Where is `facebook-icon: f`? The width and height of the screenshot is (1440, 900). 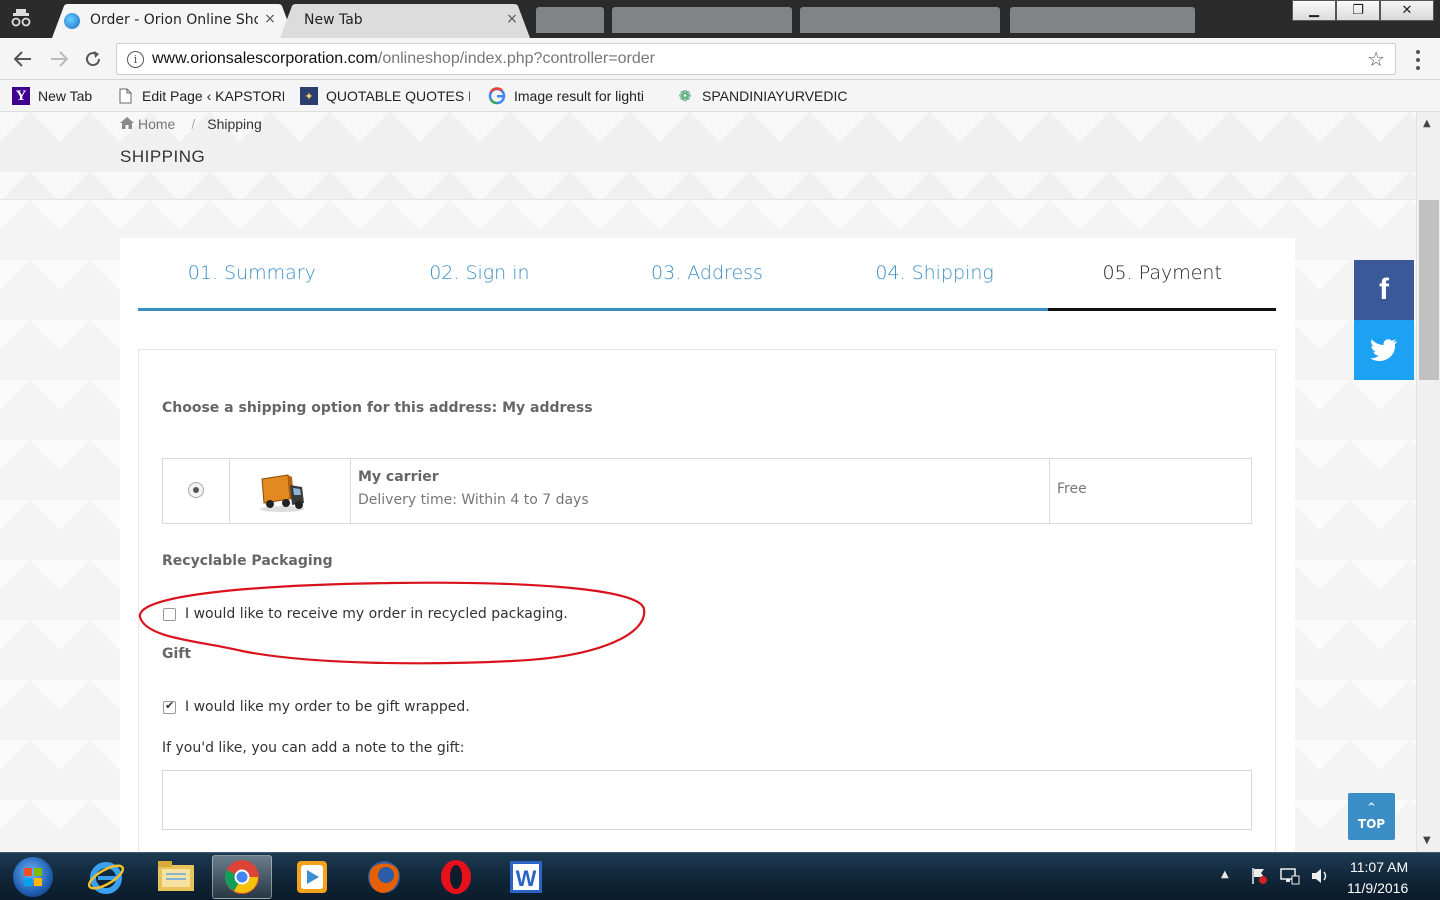 facebook-icon: f is located at coordinates (1384, 289).